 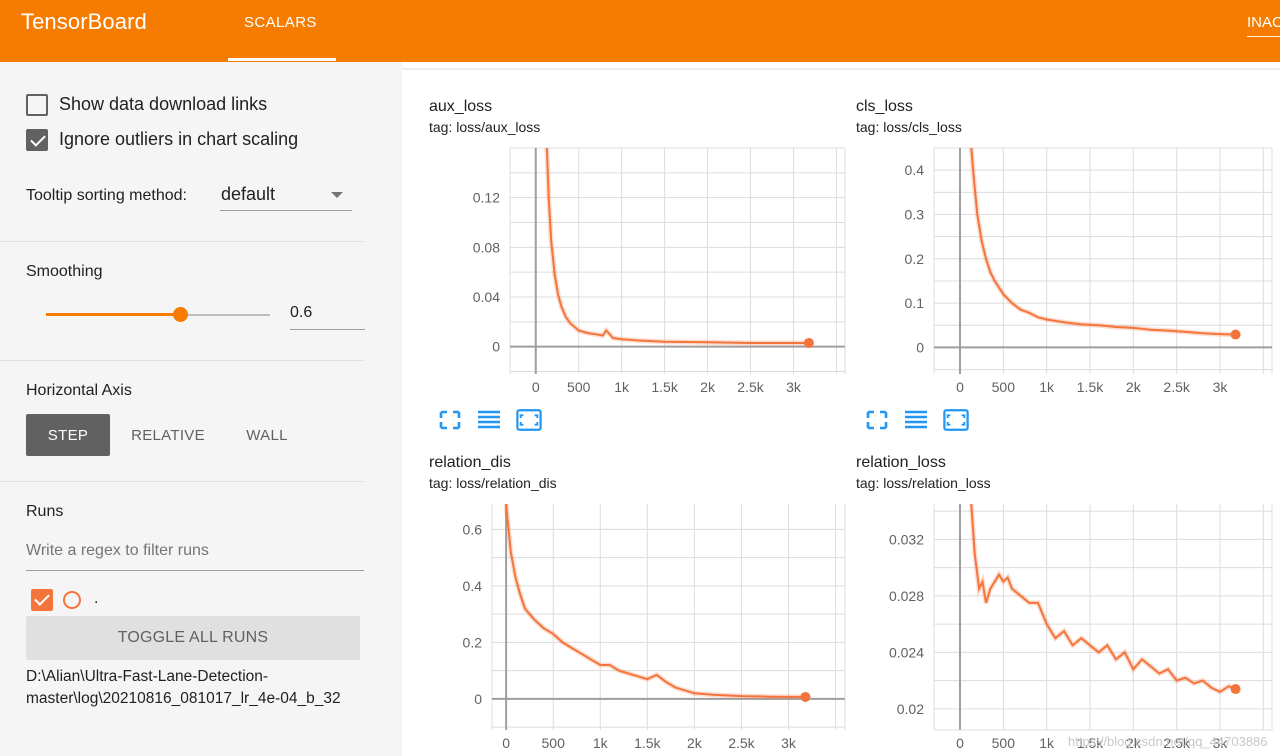 I want to click on run-checkbox, so click(x=42, y=600).